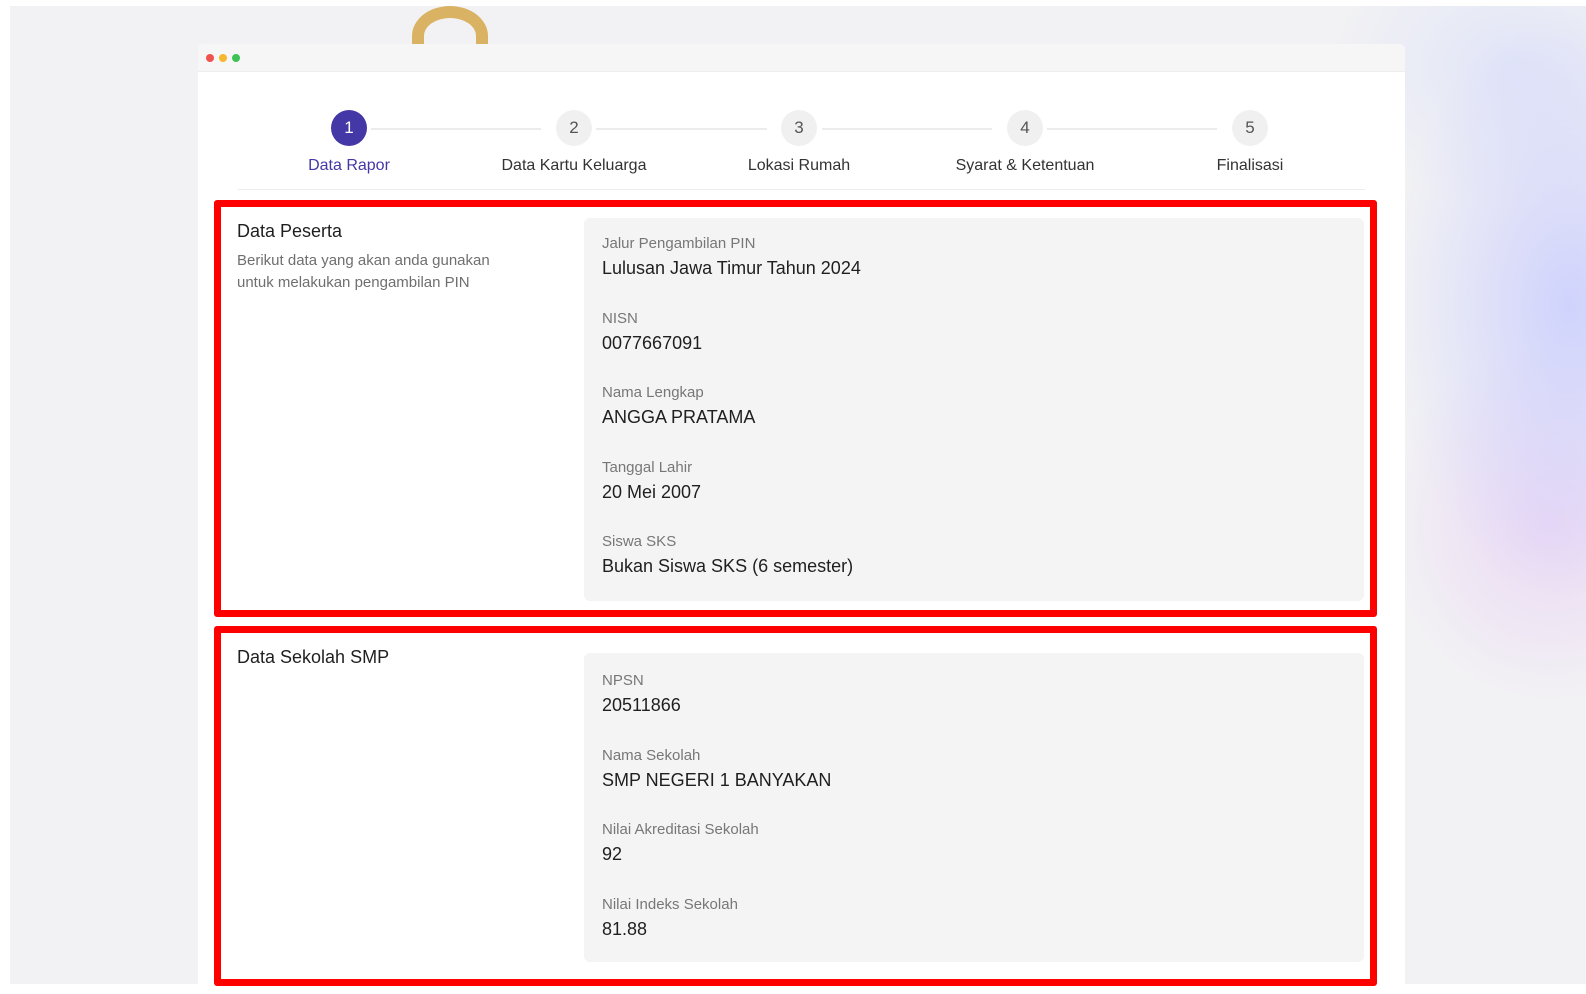 Image resolution: width=1586 pixels, height=994 pixels. I want to click on field-label: Nilai Akreditasi Sekolah, so click(680, 829).